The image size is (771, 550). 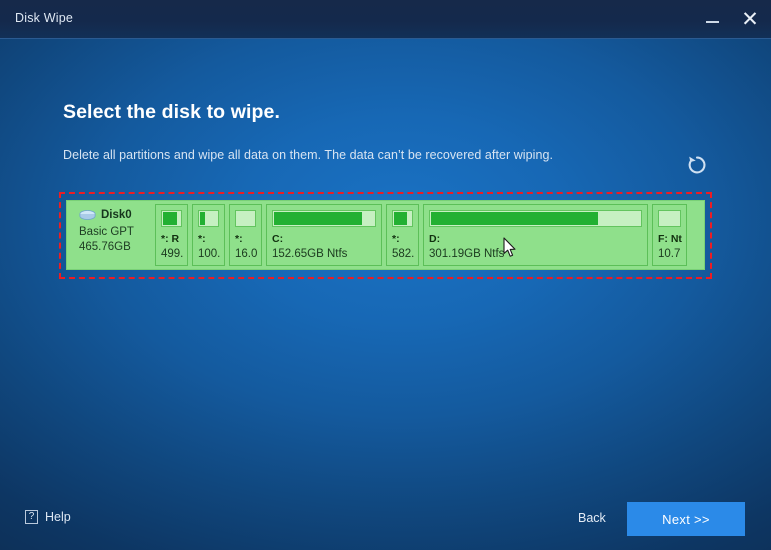 I want to click on help-label: Help, so click(x=58, y=517).